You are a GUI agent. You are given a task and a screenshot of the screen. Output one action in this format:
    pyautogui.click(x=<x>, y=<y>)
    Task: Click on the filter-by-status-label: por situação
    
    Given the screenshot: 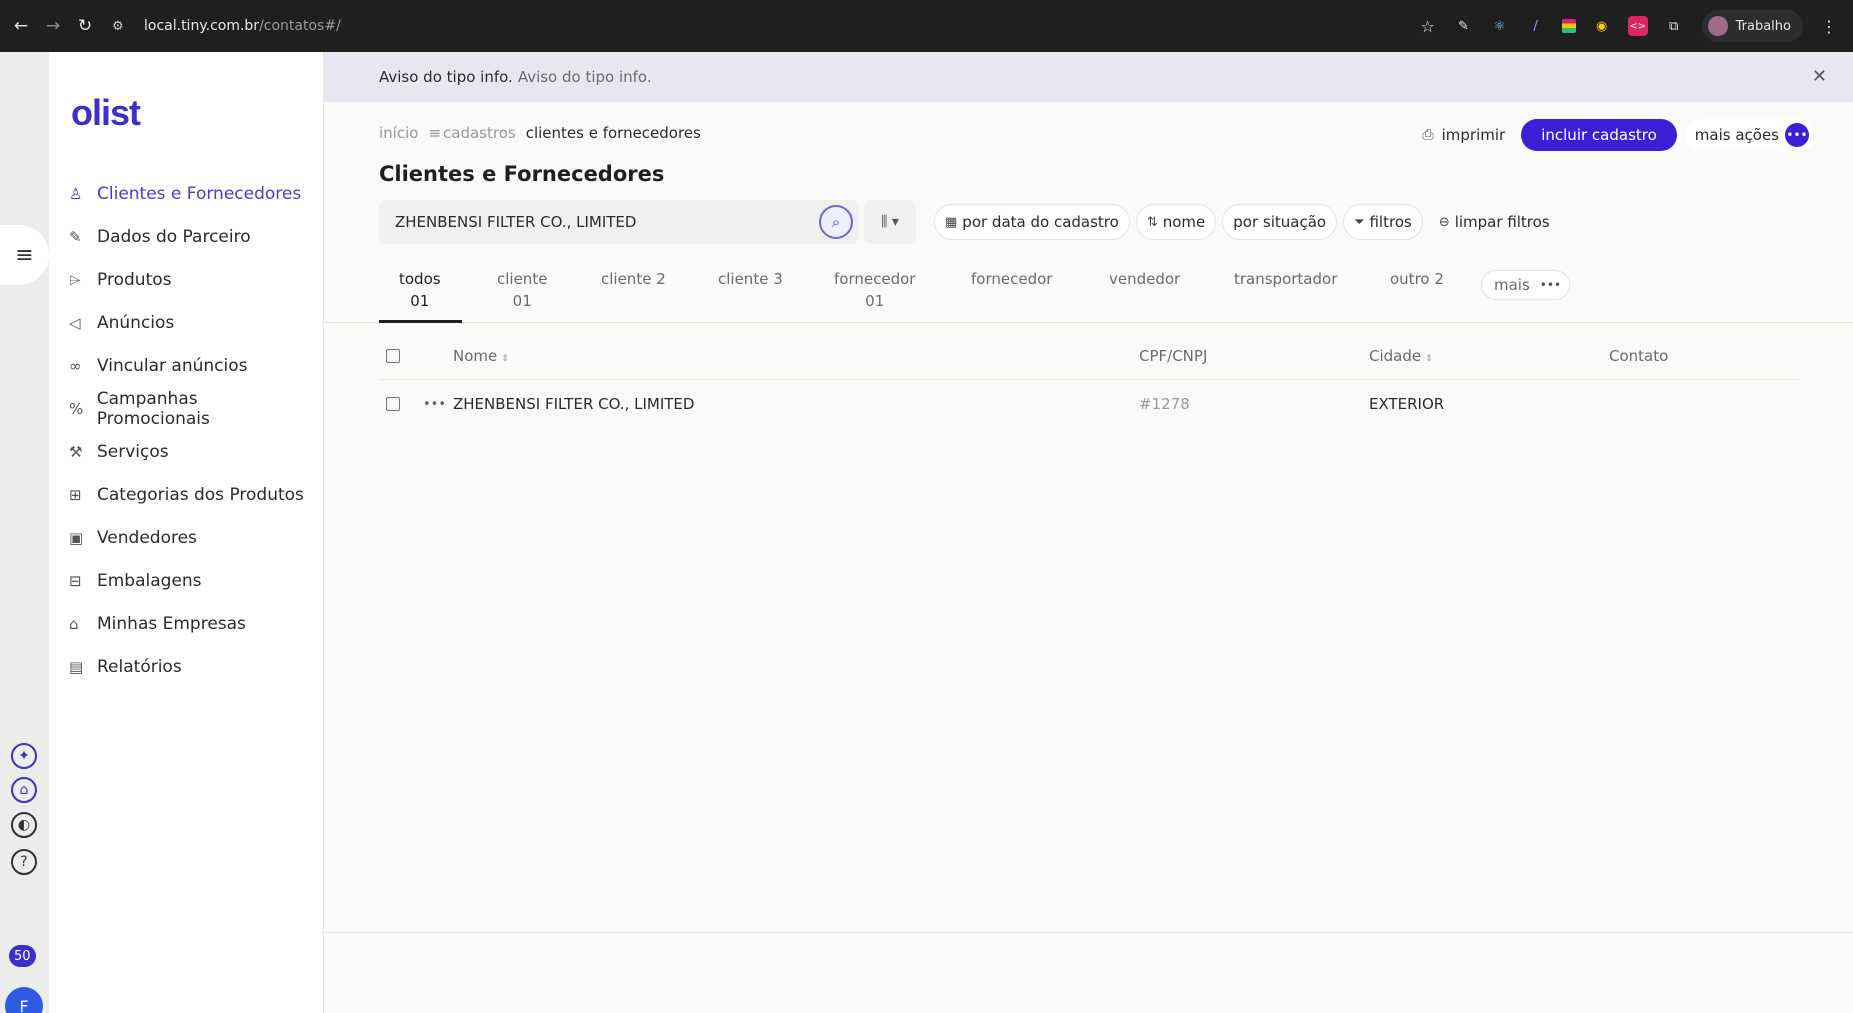 What is the action you would take?
    pyautogui.click(x=1280, y=222)
    